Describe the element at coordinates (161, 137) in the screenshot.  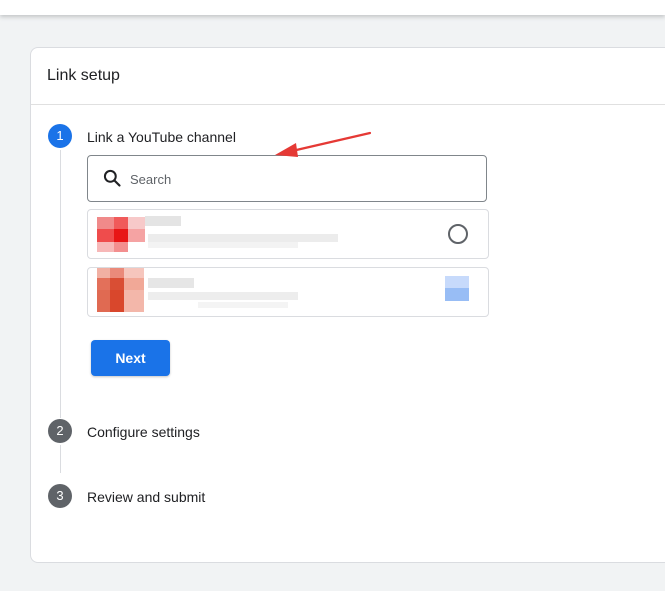
I see `step-1-label: Link a YouTube channel` at that location.